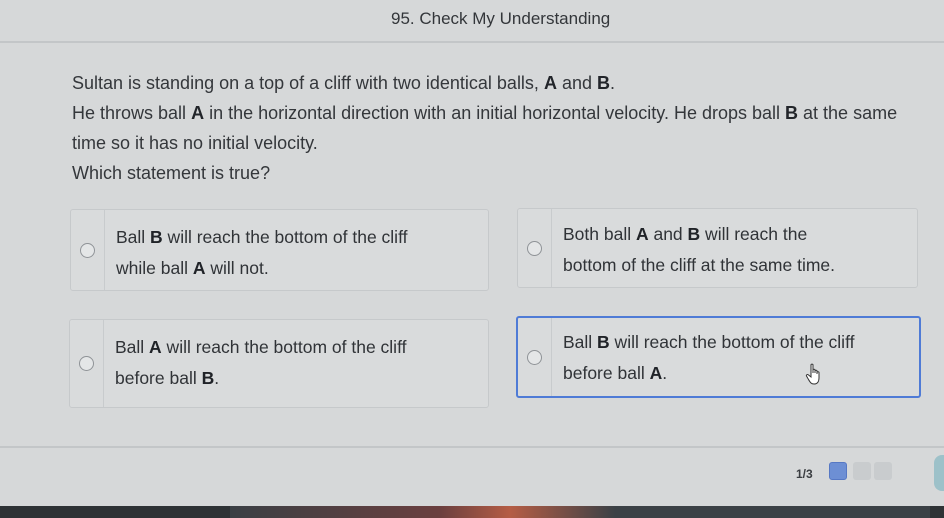 The height and width of the screenshot is (518, 944). Describe the element at coordinates (812, 374) in the screenshot. I see `hand-pointer-icon` at that location.